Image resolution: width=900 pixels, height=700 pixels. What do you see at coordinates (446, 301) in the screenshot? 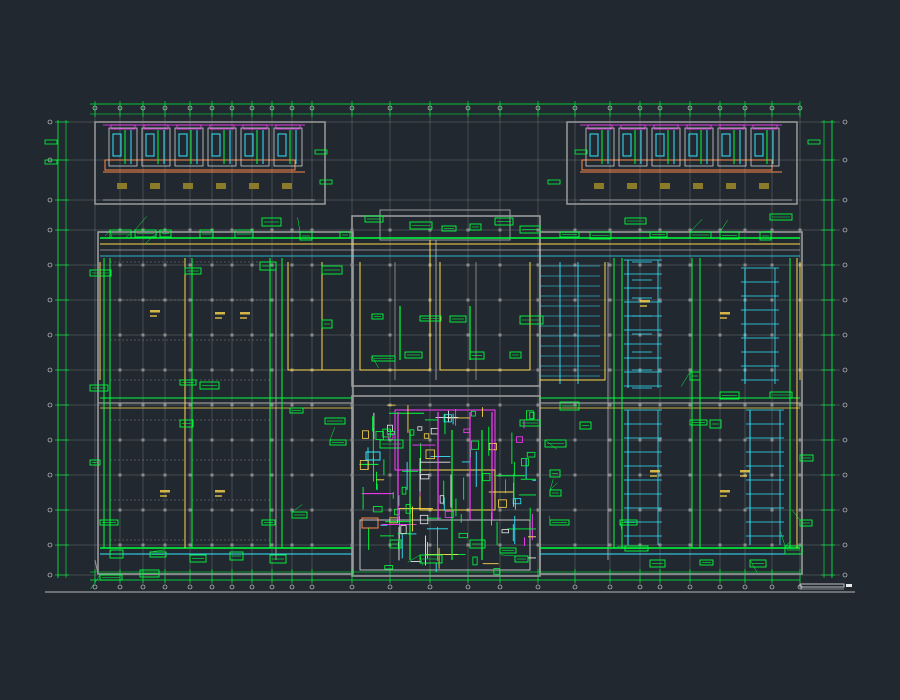
I see `central-upper-wall` at bounding box center [446, 301].